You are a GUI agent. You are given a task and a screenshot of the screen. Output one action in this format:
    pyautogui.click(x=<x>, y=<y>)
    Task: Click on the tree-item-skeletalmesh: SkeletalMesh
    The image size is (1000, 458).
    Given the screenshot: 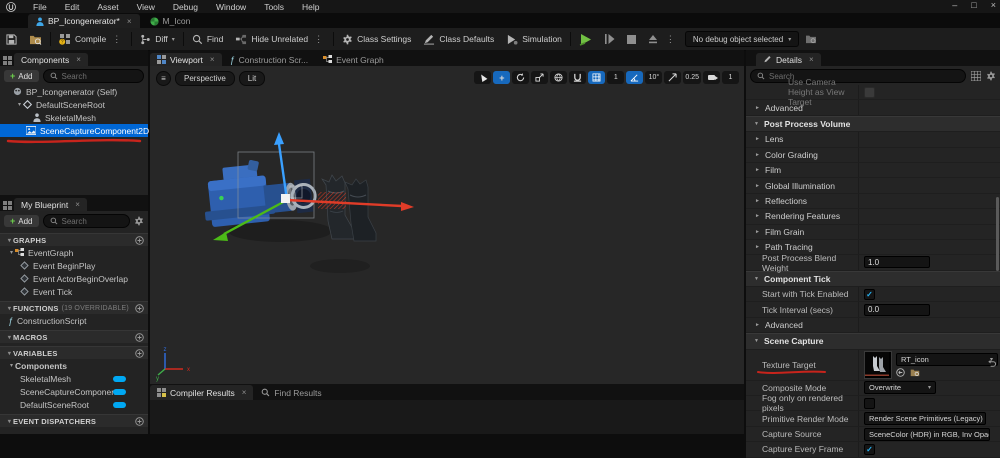 What is the action you would take?
    pyautogui.click(x=74, y=117)
    